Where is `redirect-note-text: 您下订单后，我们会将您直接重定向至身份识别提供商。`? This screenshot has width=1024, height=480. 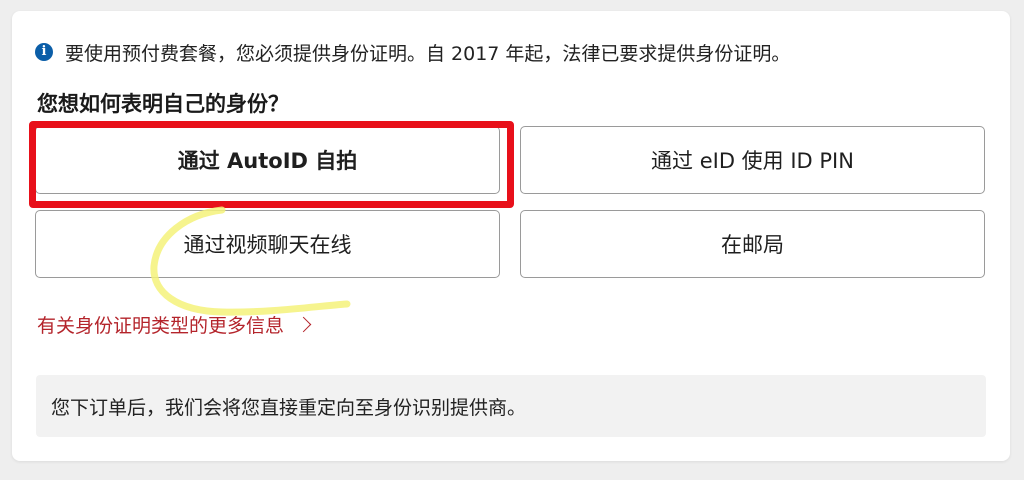 redirect-note-text: 您下订单后，我们会将您直接重定向至身份识别提供商。 is located at coordinates (289, 407).